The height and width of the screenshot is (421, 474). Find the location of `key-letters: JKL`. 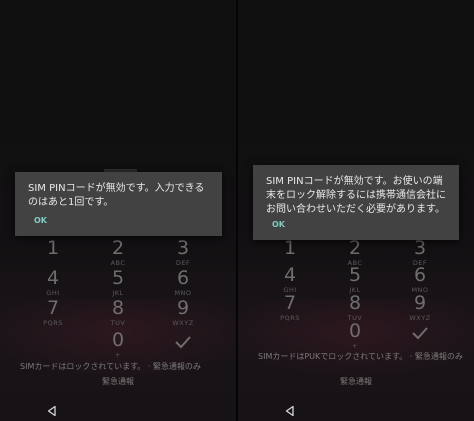

key-letters: JKL is located at coordinates (118, 293).